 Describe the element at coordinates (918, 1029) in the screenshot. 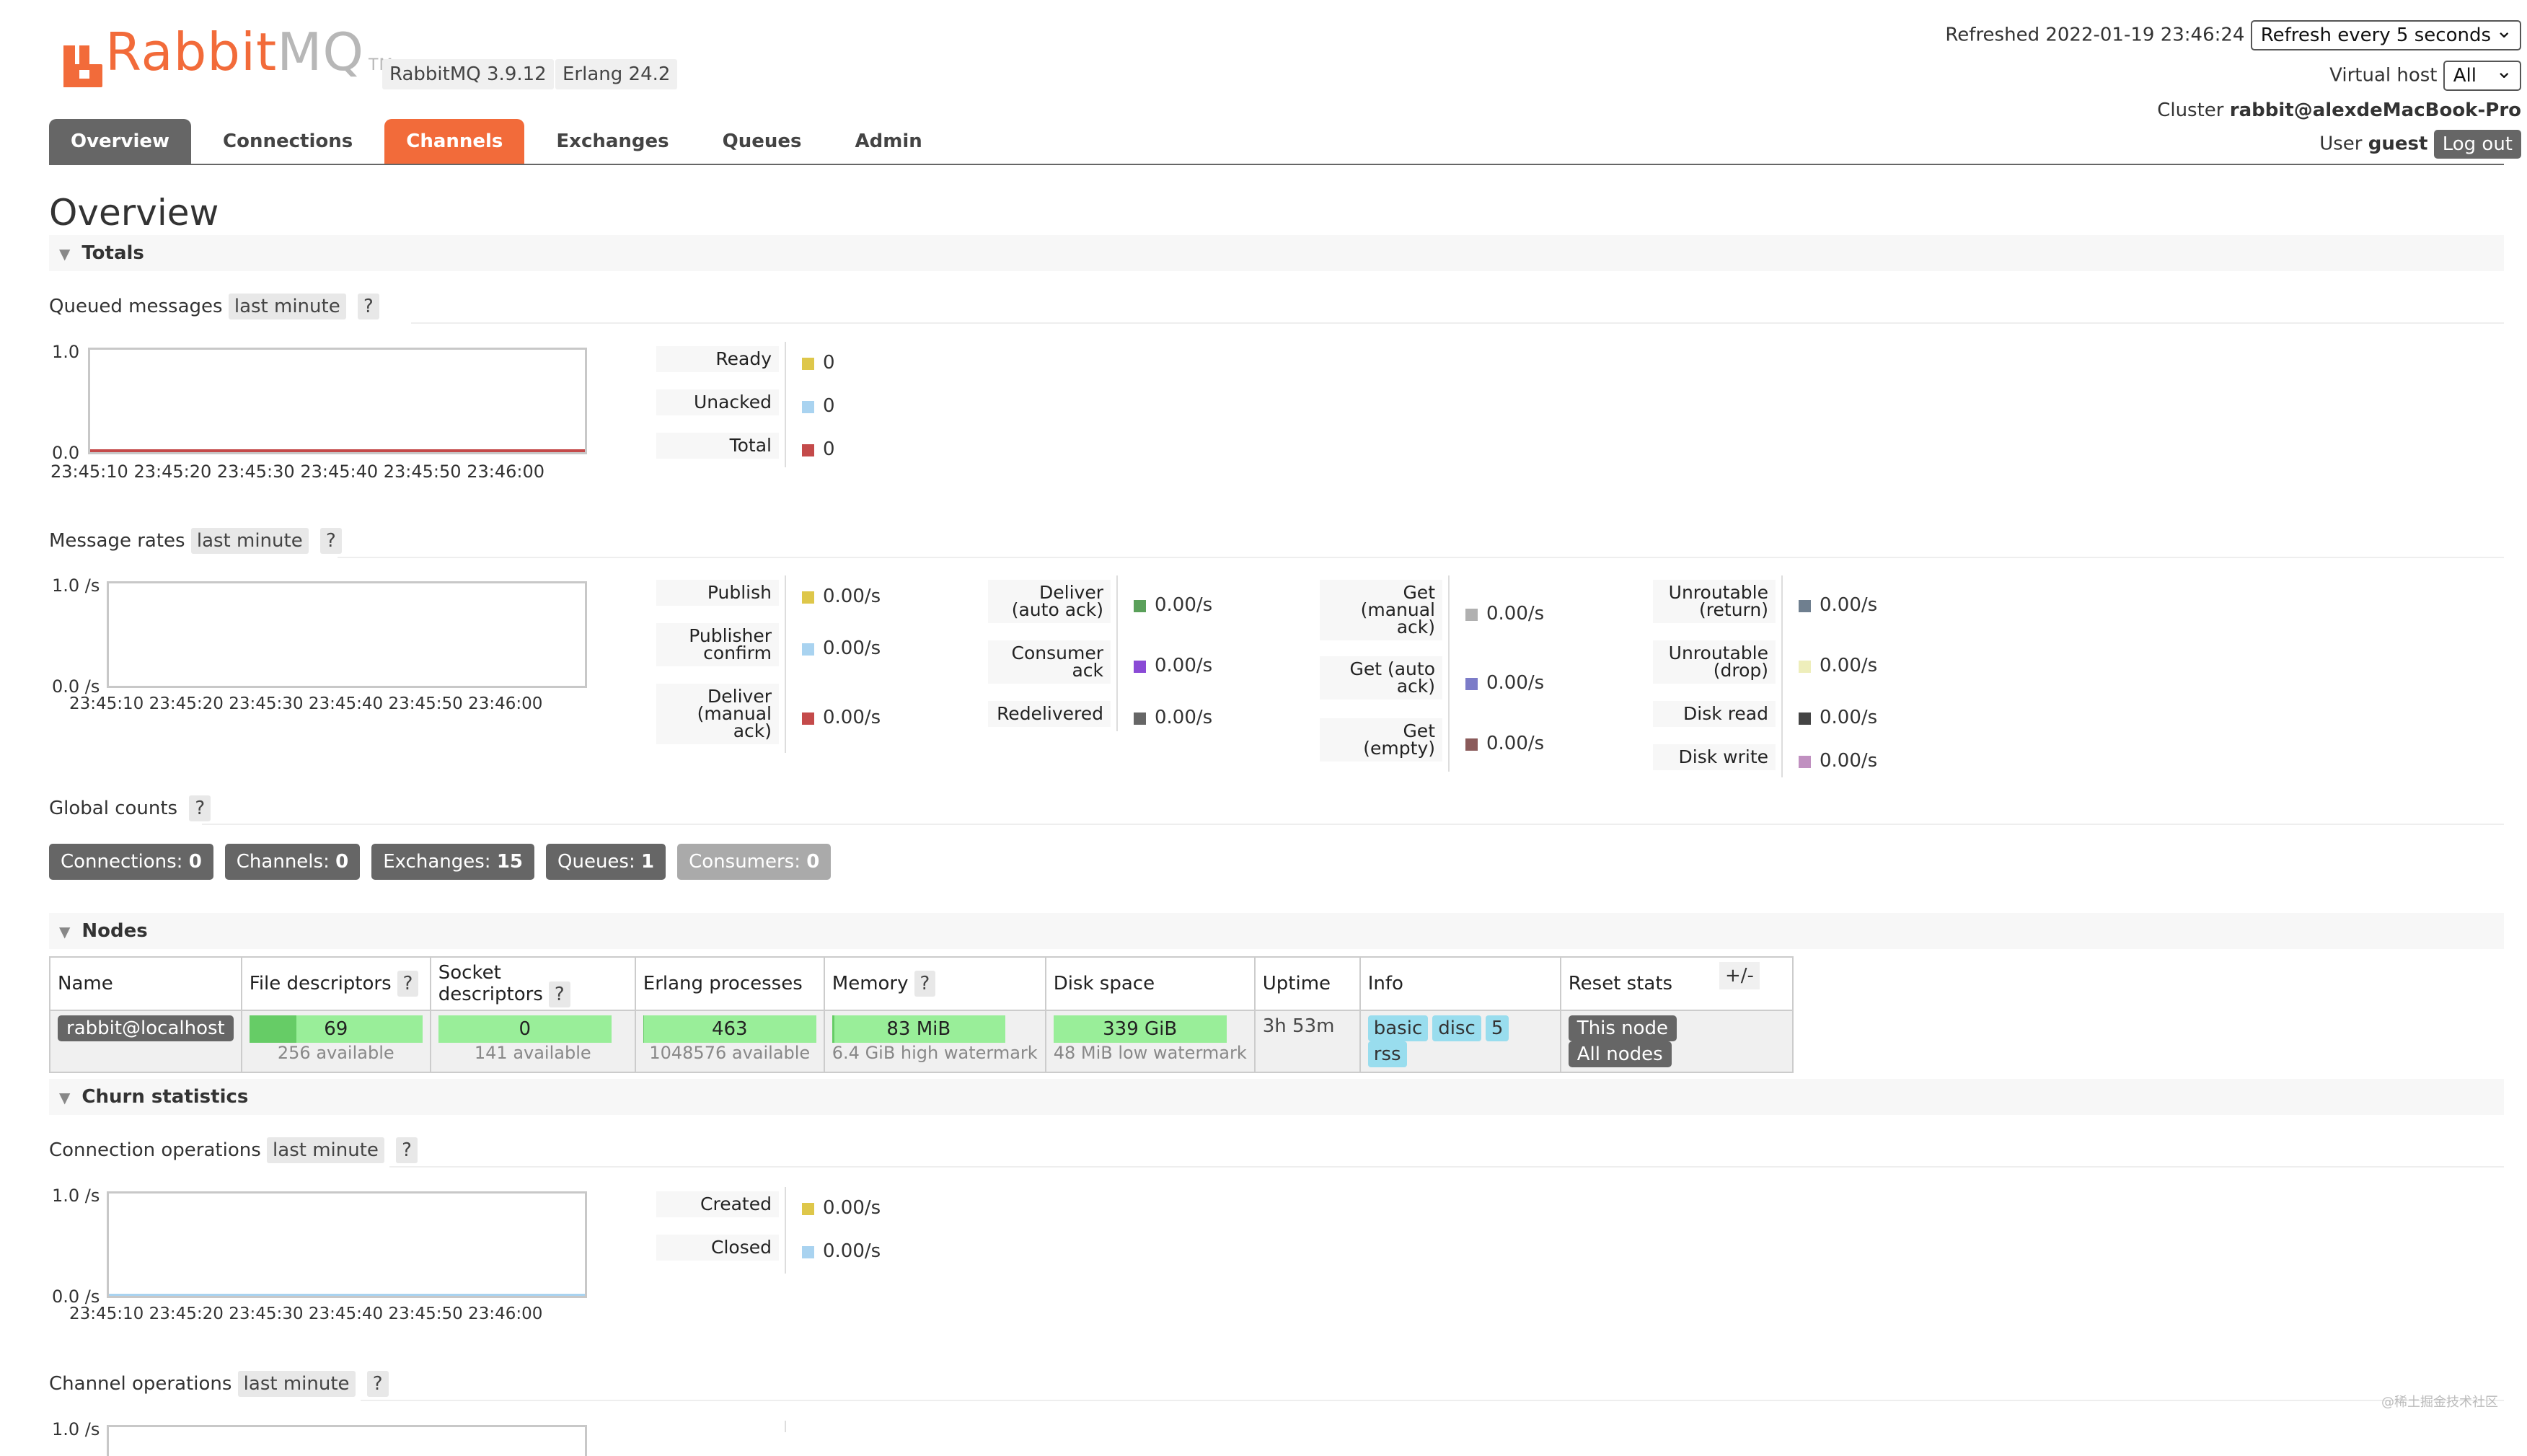

I see `memory-bar: 83 MiB` at that location.